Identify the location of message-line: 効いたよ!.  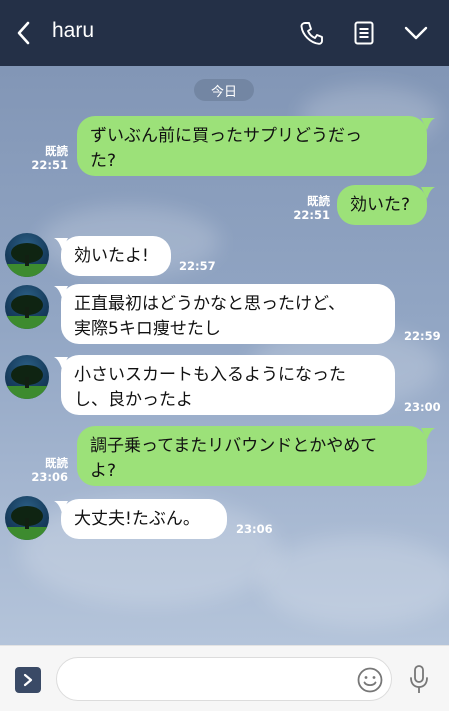
(111, 256).